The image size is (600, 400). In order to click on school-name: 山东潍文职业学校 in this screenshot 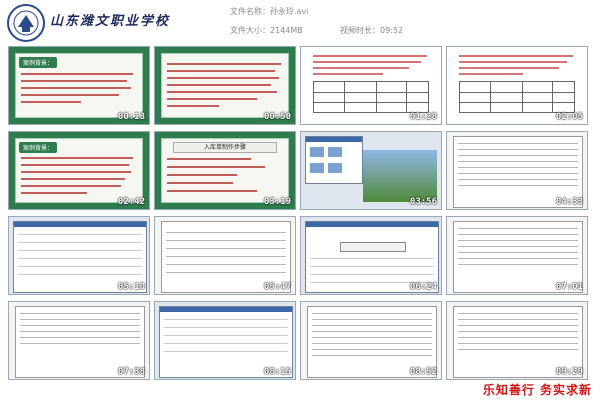, I will do `click(110, 21)`.